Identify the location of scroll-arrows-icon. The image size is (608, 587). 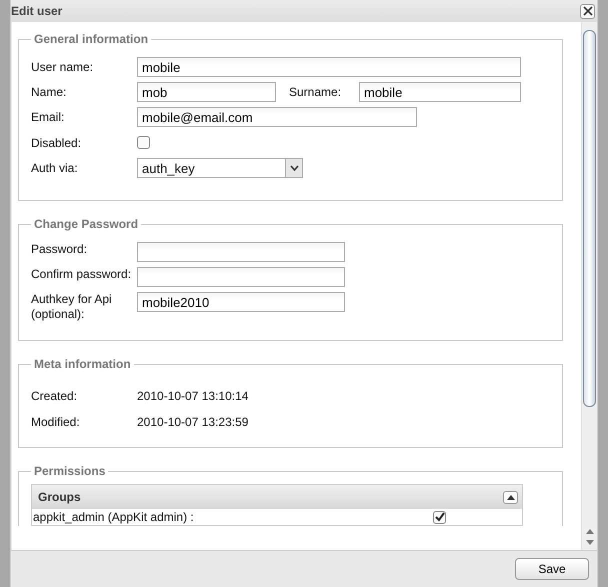
(590, 537).